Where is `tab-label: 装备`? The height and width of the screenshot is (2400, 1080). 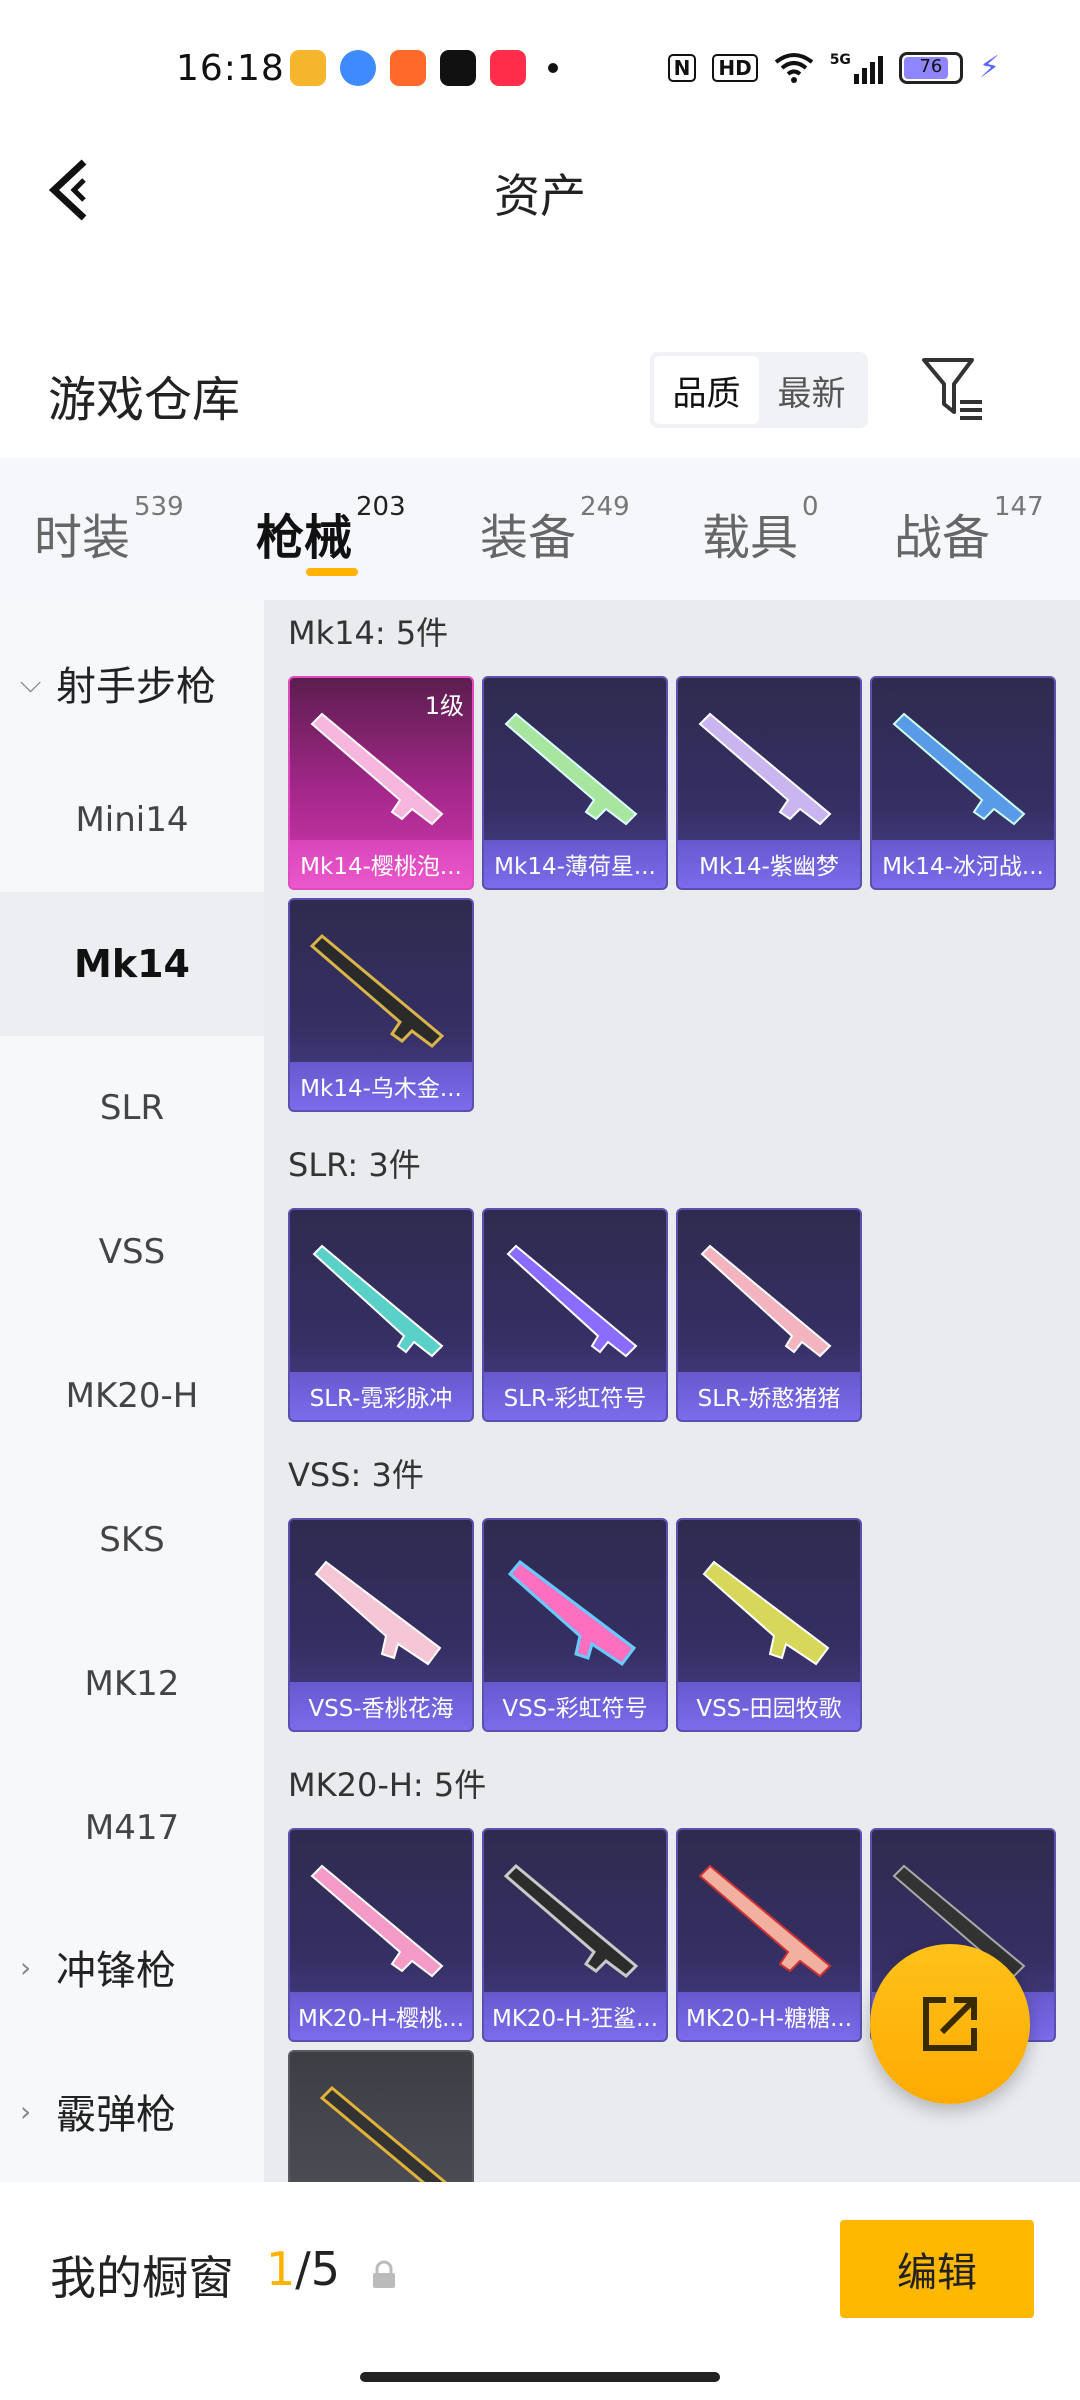 tab-label: 装备 is located at coordinates (528, 538).